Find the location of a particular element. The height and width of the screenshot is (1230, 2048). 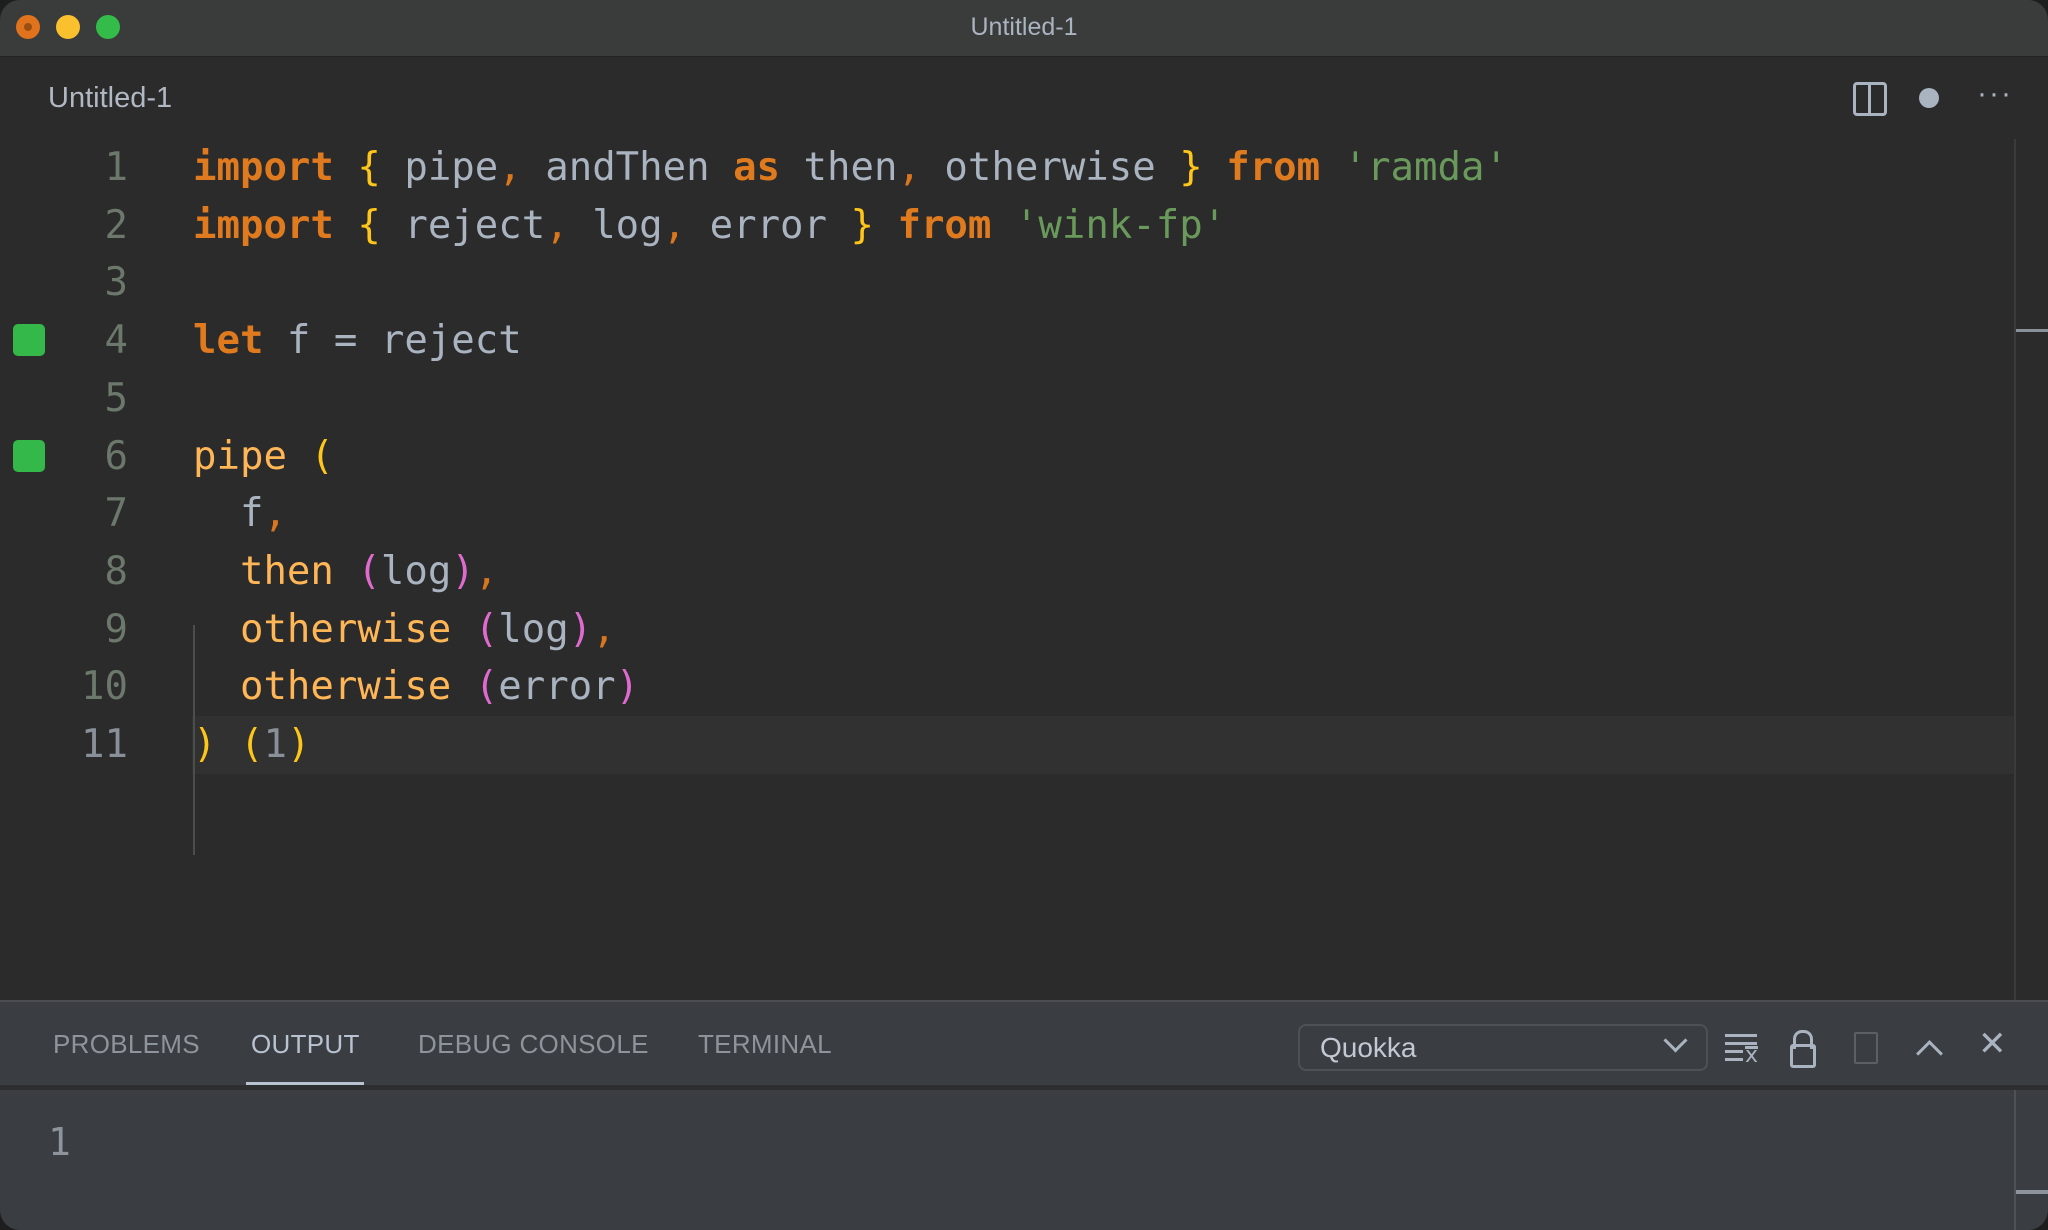

output-channel-value: Quokka is located at coordinates (1368, 1047).